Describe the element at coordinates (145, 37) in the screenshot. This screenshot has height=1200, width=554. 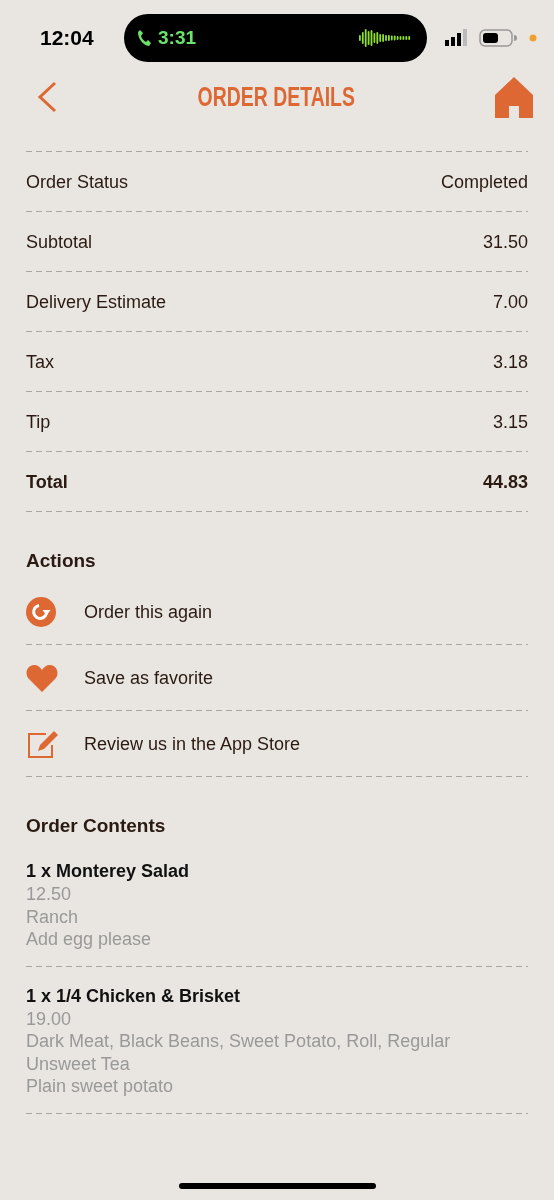
I see `phone-icon` at that location.